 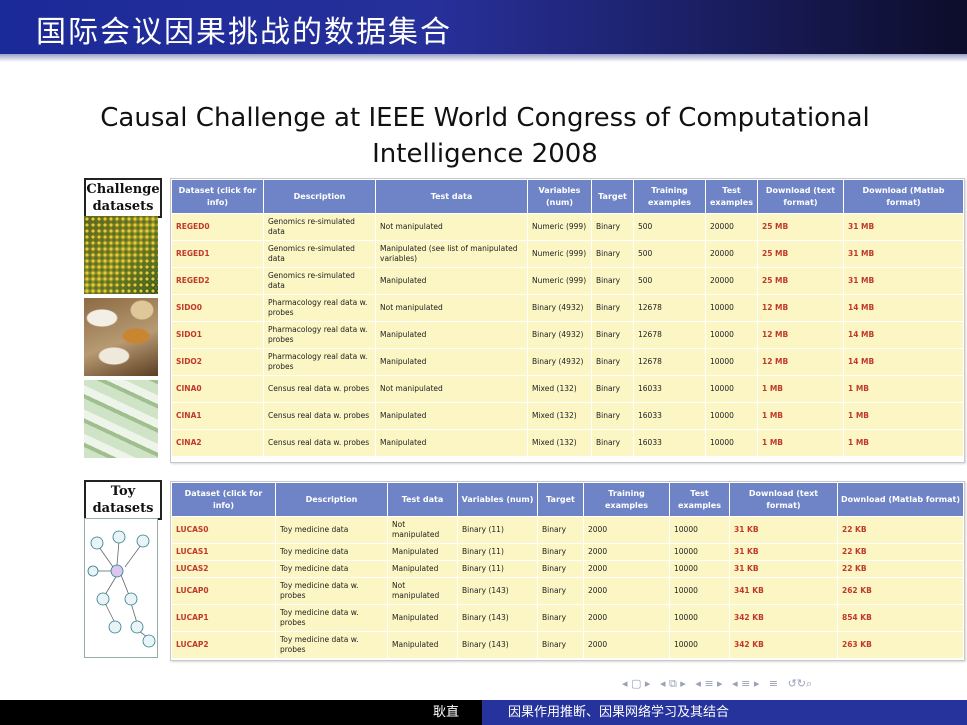 I want to click on dataset-link: LUCAS2, so click(x=223, y=569).